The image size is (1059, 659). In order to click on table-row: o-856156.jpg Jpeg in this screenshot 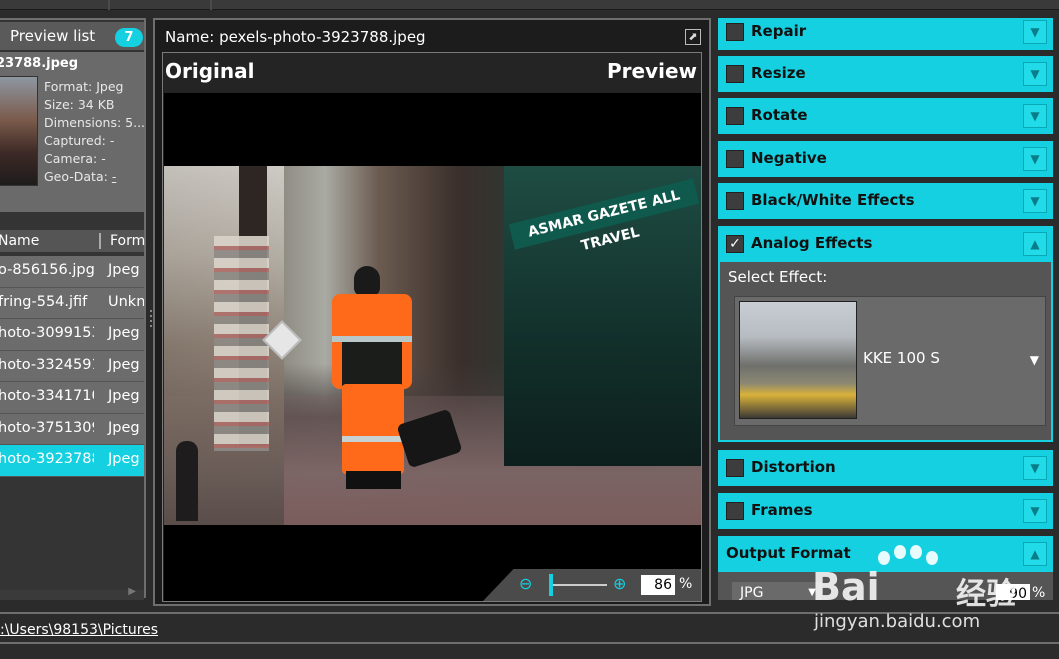, I will do `click(72, 272)`.